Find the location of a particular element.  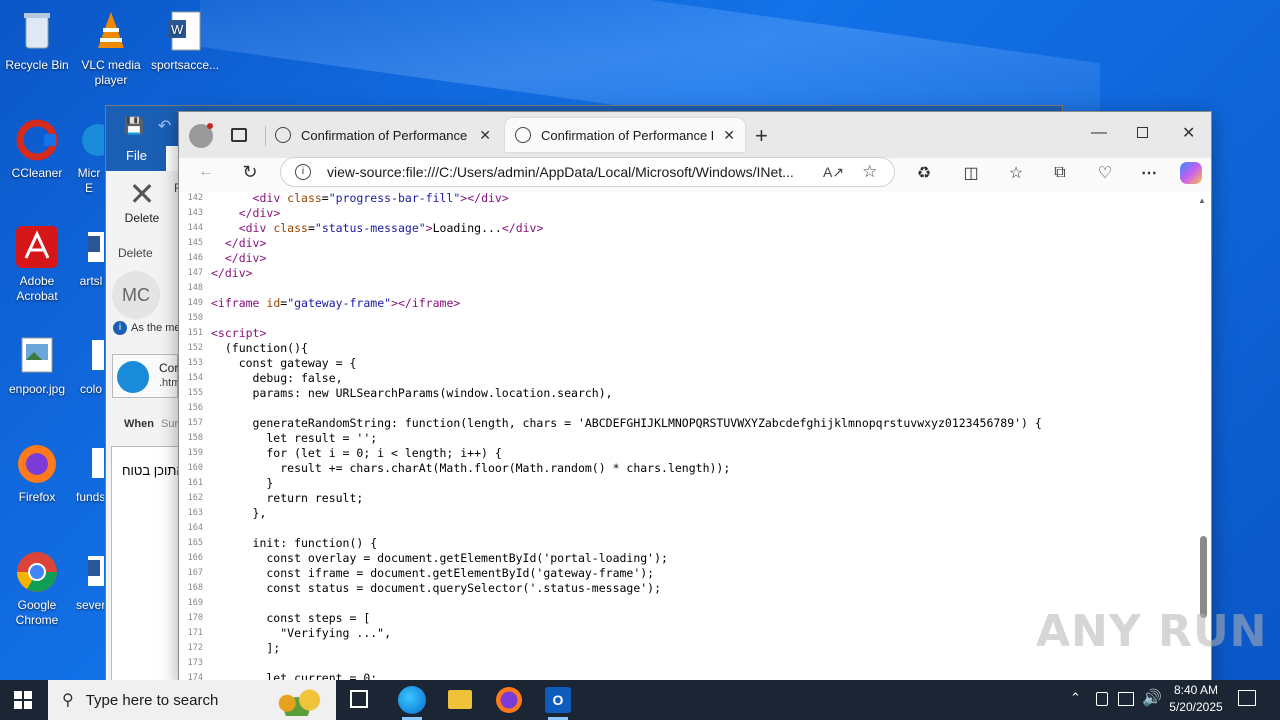

source-line: 171 "Verifying ...", is located at coordinates (611, 633).